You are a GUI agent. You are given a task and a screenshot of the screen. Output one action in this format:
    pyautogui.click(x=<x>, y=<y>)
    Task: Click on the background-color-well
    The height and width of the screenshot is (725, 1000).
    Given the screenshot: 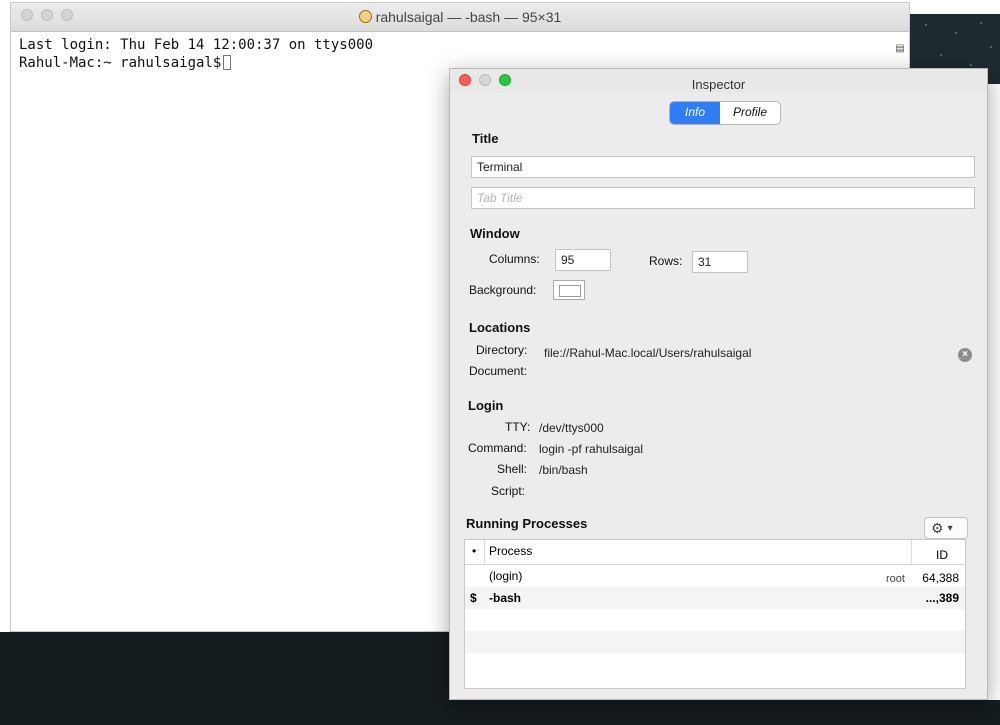 What is the action you would take?
    pyautogui.click(x=569, y=290)
    